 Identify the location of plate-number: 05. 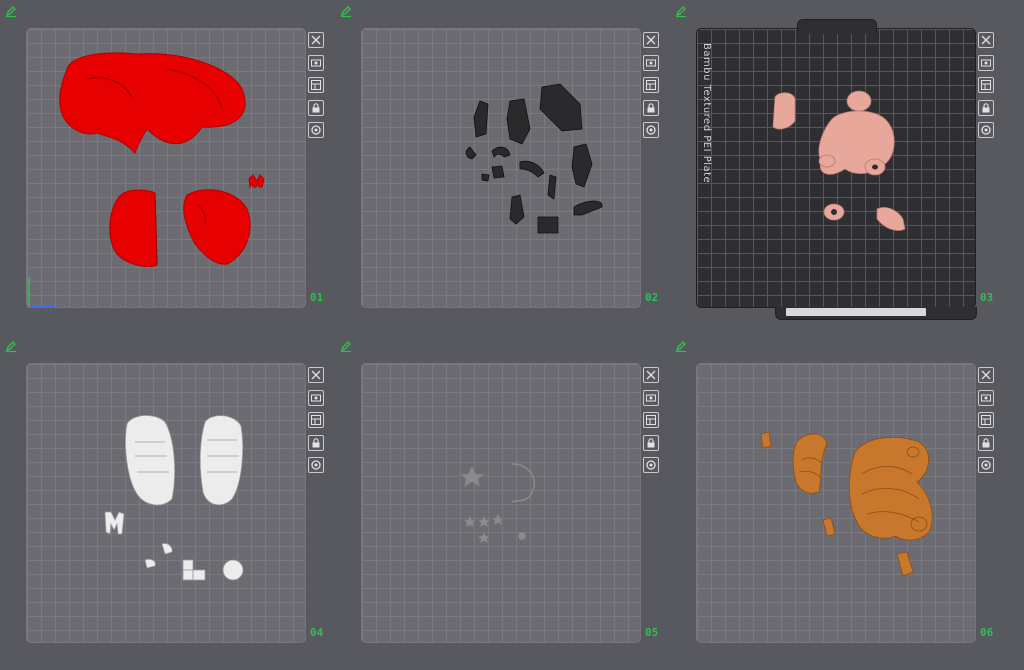
(652, 632).